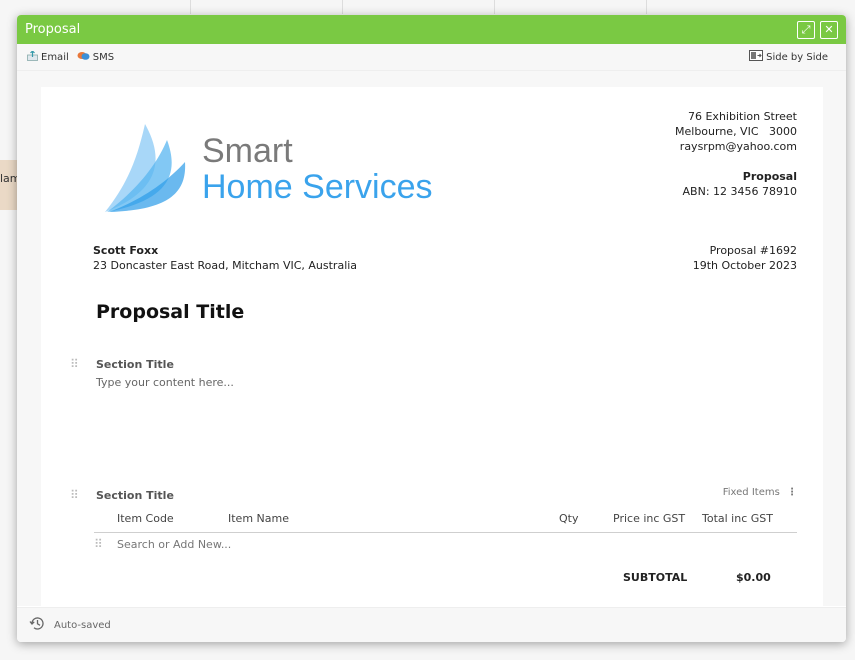 The width and height of the screenshot is (855, 660). I want to click on autosave-status: Auto-saved, so click(82, 625).